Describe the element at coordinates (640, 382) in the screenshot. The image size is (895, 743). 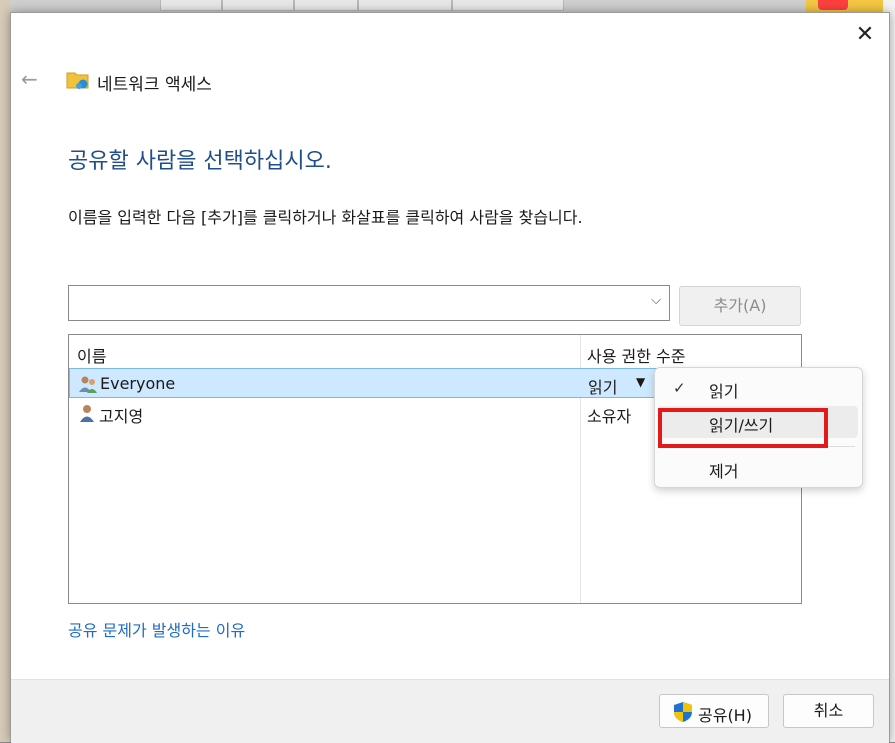
I see `caret-down-icon: ▼` at that location.